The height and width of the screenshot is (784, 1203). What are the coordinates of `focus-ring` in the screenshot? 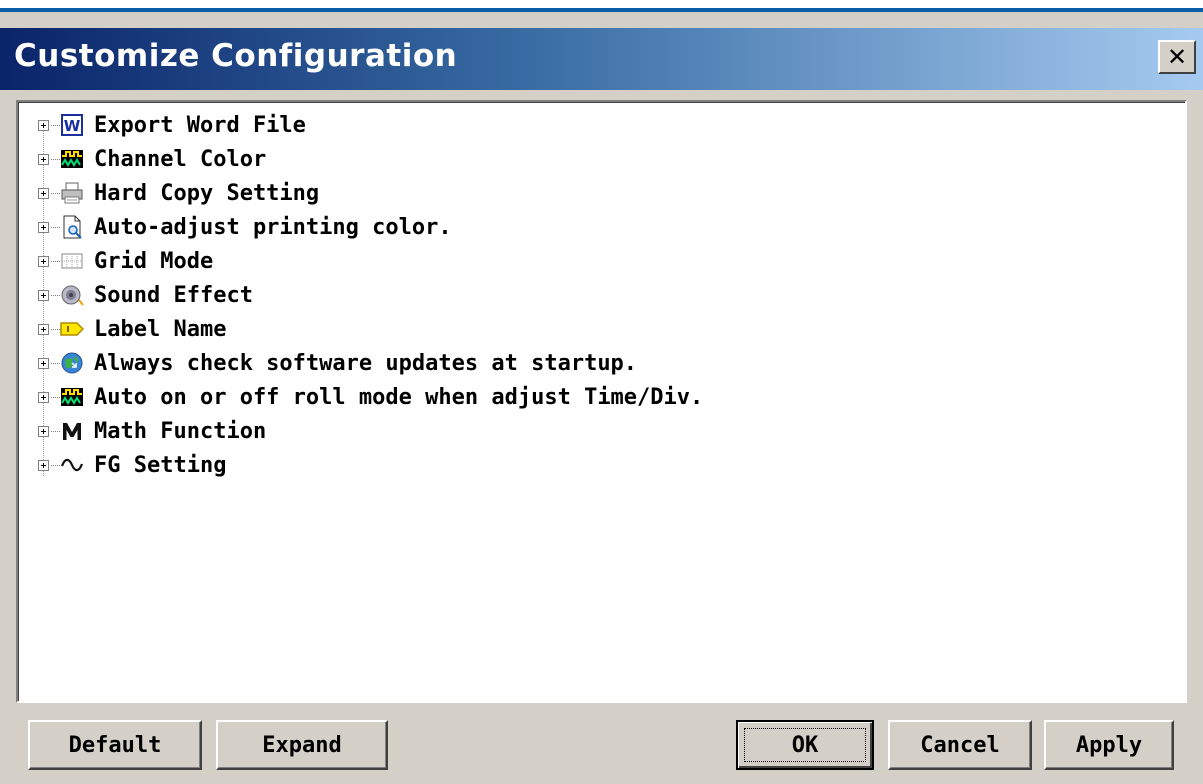 It's located at (805, 745).